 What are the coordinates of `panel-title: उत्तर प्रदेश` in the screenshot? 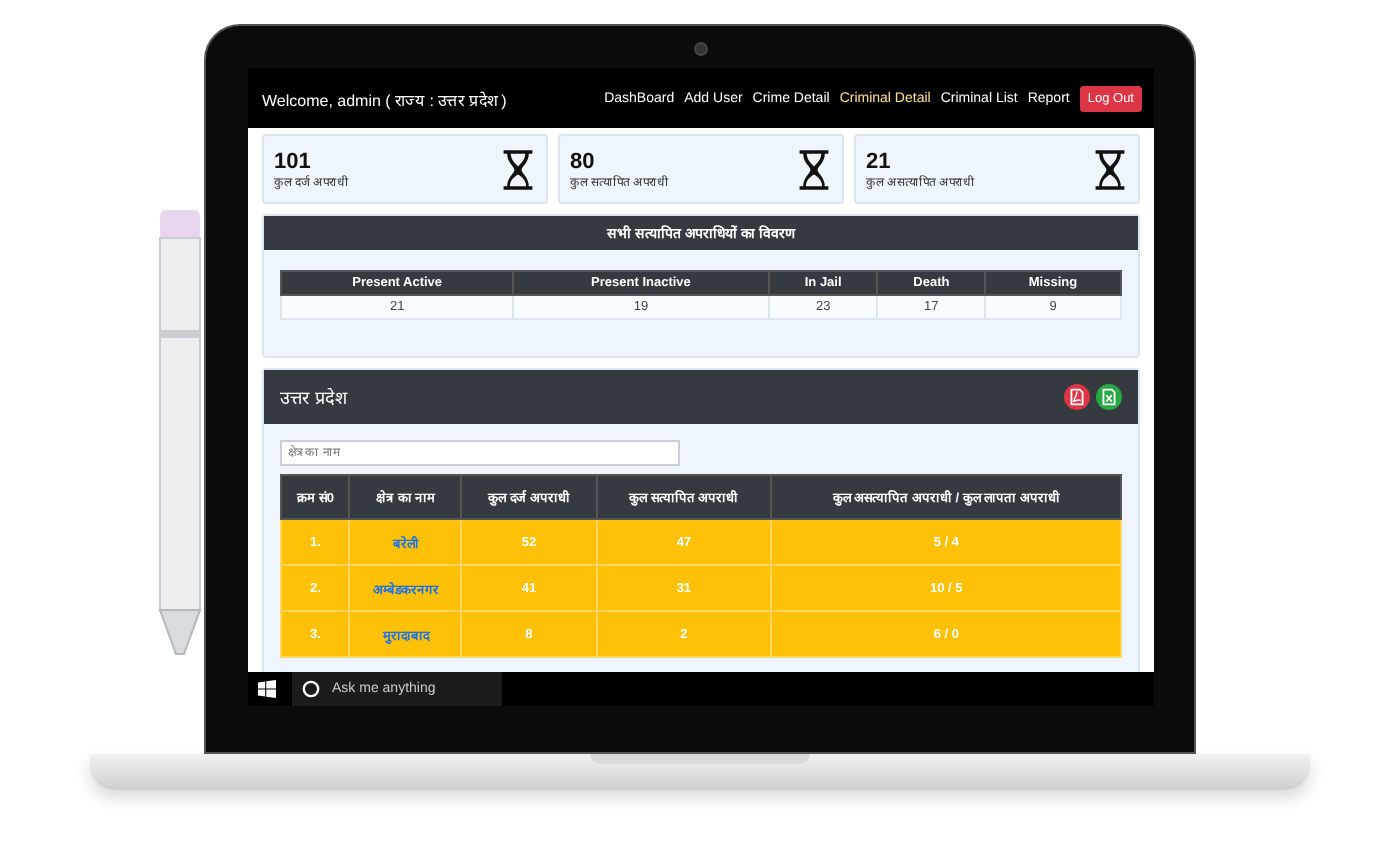 It's located at (314, 398).